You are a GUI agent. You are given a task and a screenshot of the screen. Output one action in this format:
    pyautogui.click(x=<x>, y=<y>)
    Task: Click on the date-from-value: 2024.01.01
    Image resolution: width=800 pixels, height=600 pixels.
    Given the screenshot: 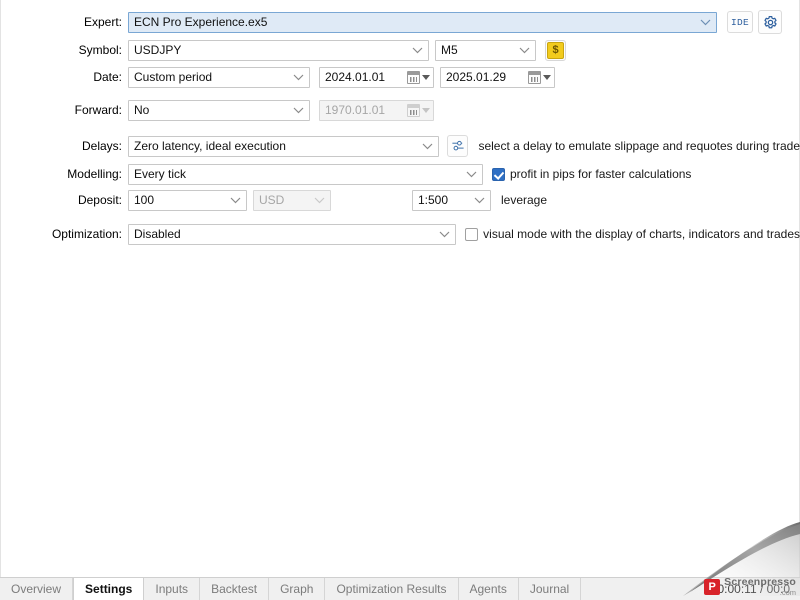 What is the action you would take?
    pyautogui.click(x=355, y=76)
    